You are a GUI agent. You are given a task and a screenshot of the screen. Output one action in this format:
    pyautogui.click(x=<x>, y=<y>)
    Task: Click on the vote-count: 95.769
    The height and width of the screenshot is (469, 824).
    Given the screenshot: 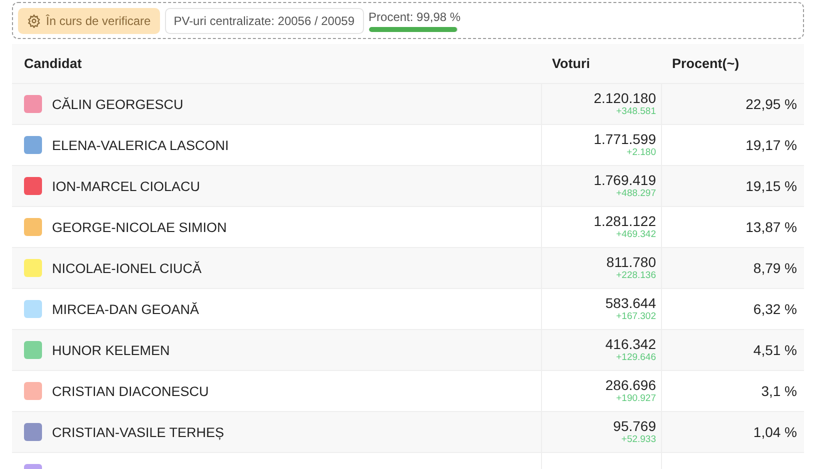 What is the action you would take?
    pyautogui.click(x=634, y=426)
    